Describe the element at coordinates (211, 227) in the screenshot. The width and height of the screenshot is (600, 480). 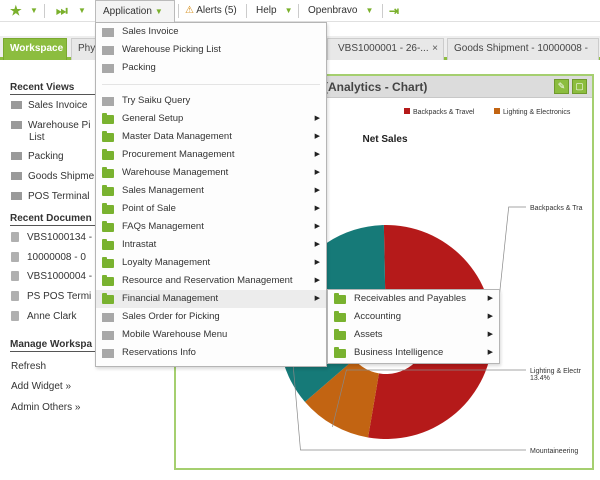
I see `menu-item-faqs-management: FAQs Management ▶` at that location.